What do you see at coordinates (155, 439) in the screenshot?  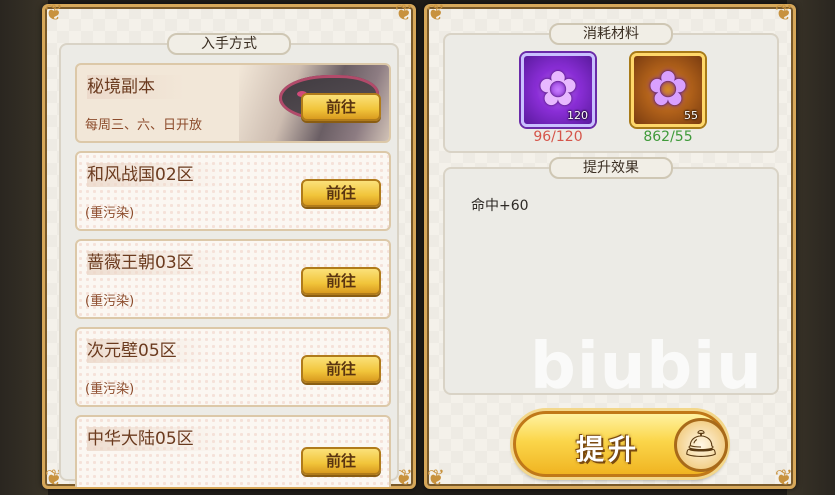 I see `source-name: 中华大陆05区` at bounding box center [155, 439].